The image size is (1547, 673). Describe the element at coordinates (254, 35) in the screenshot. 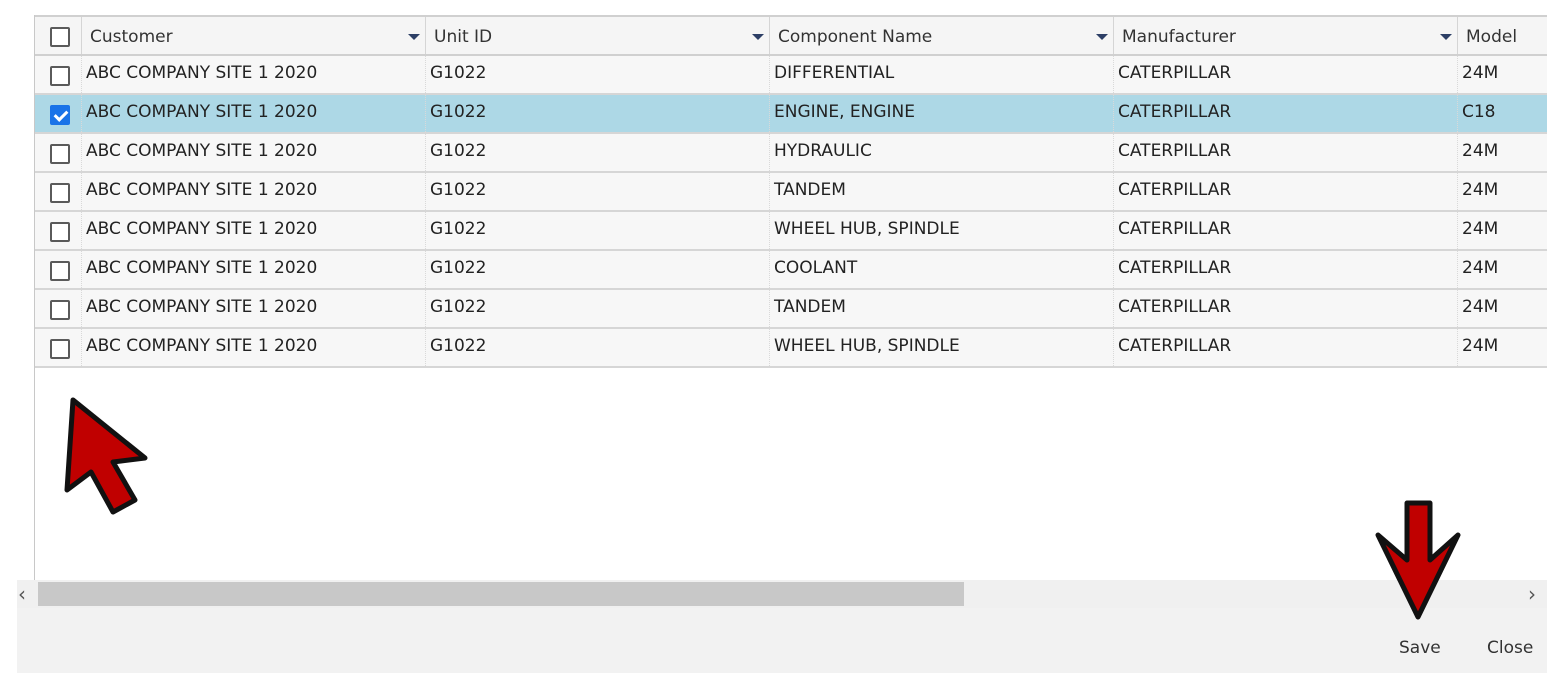

I see `column-header-customer: Customer` at that location.